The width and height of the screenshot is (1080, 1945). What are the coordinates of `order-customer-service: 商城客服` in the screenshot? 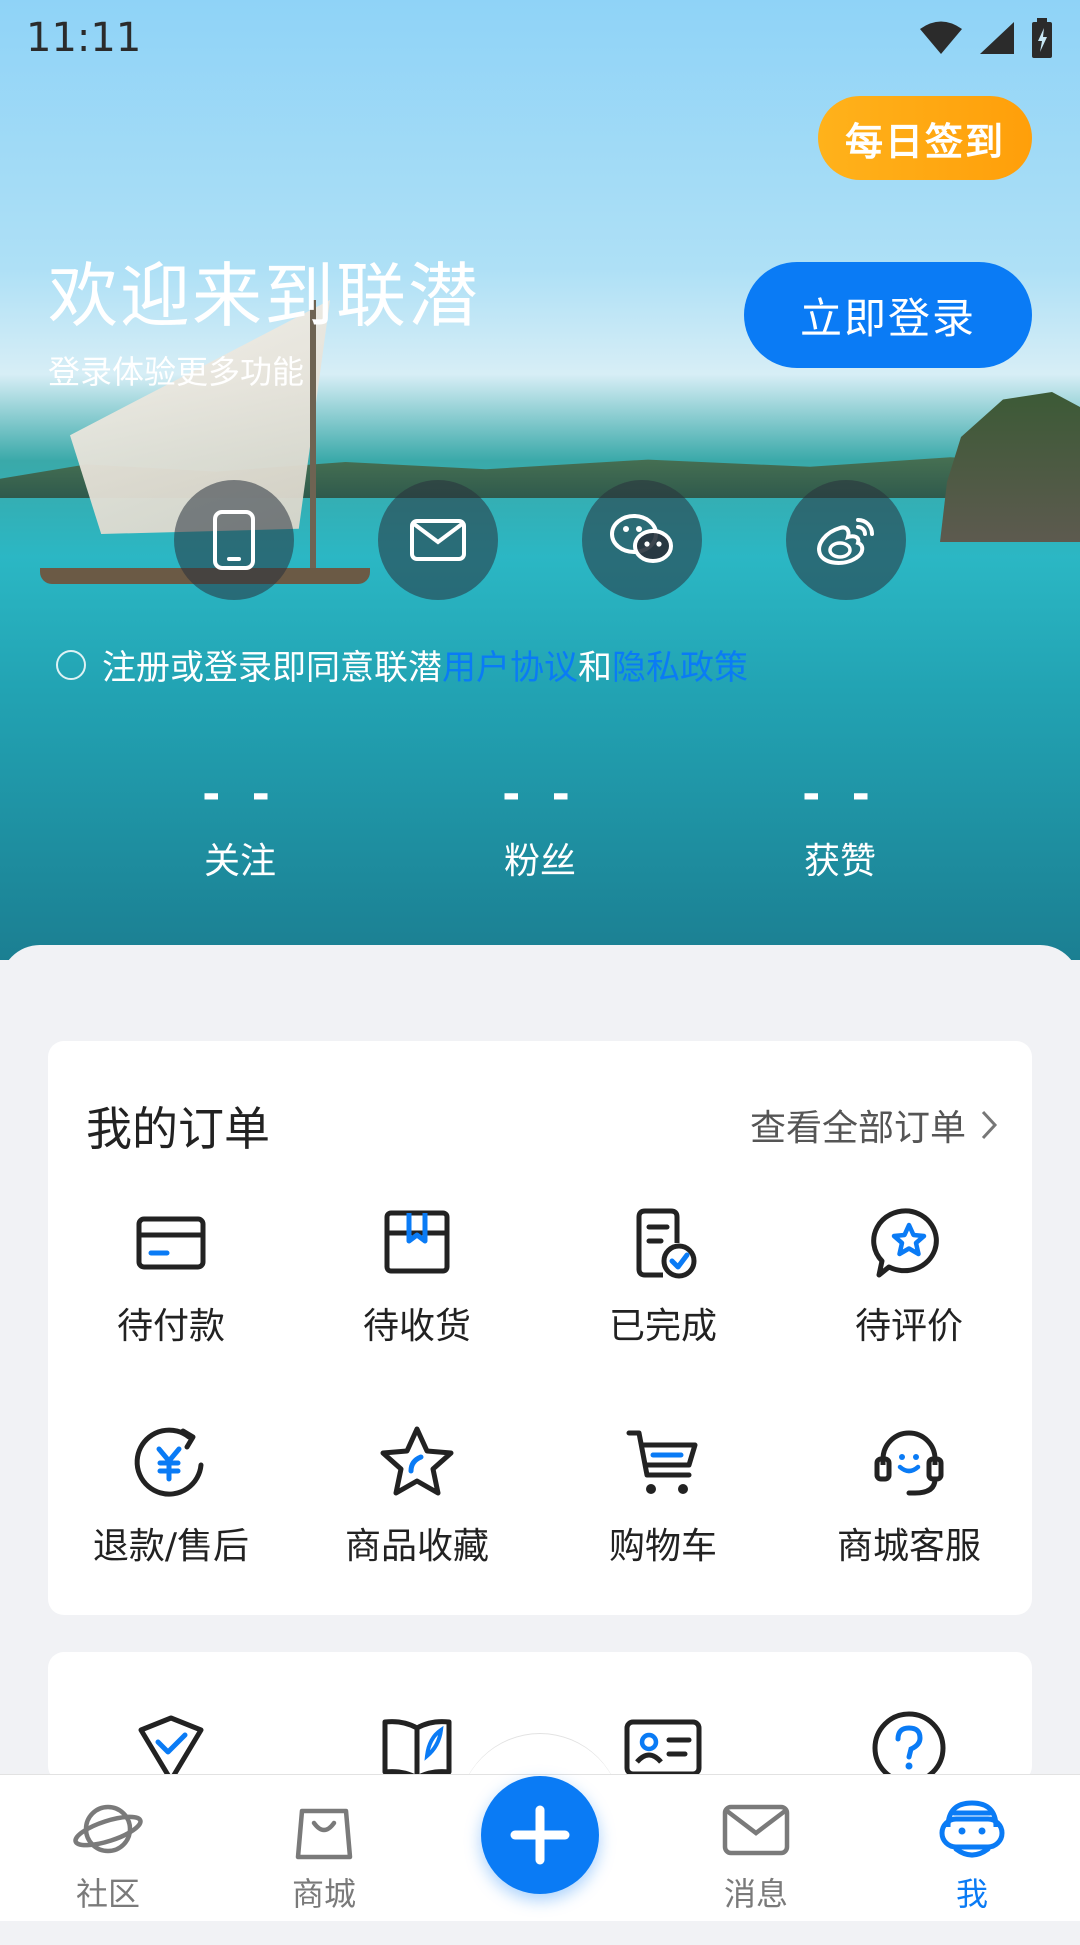 It's located at (909, 1496).